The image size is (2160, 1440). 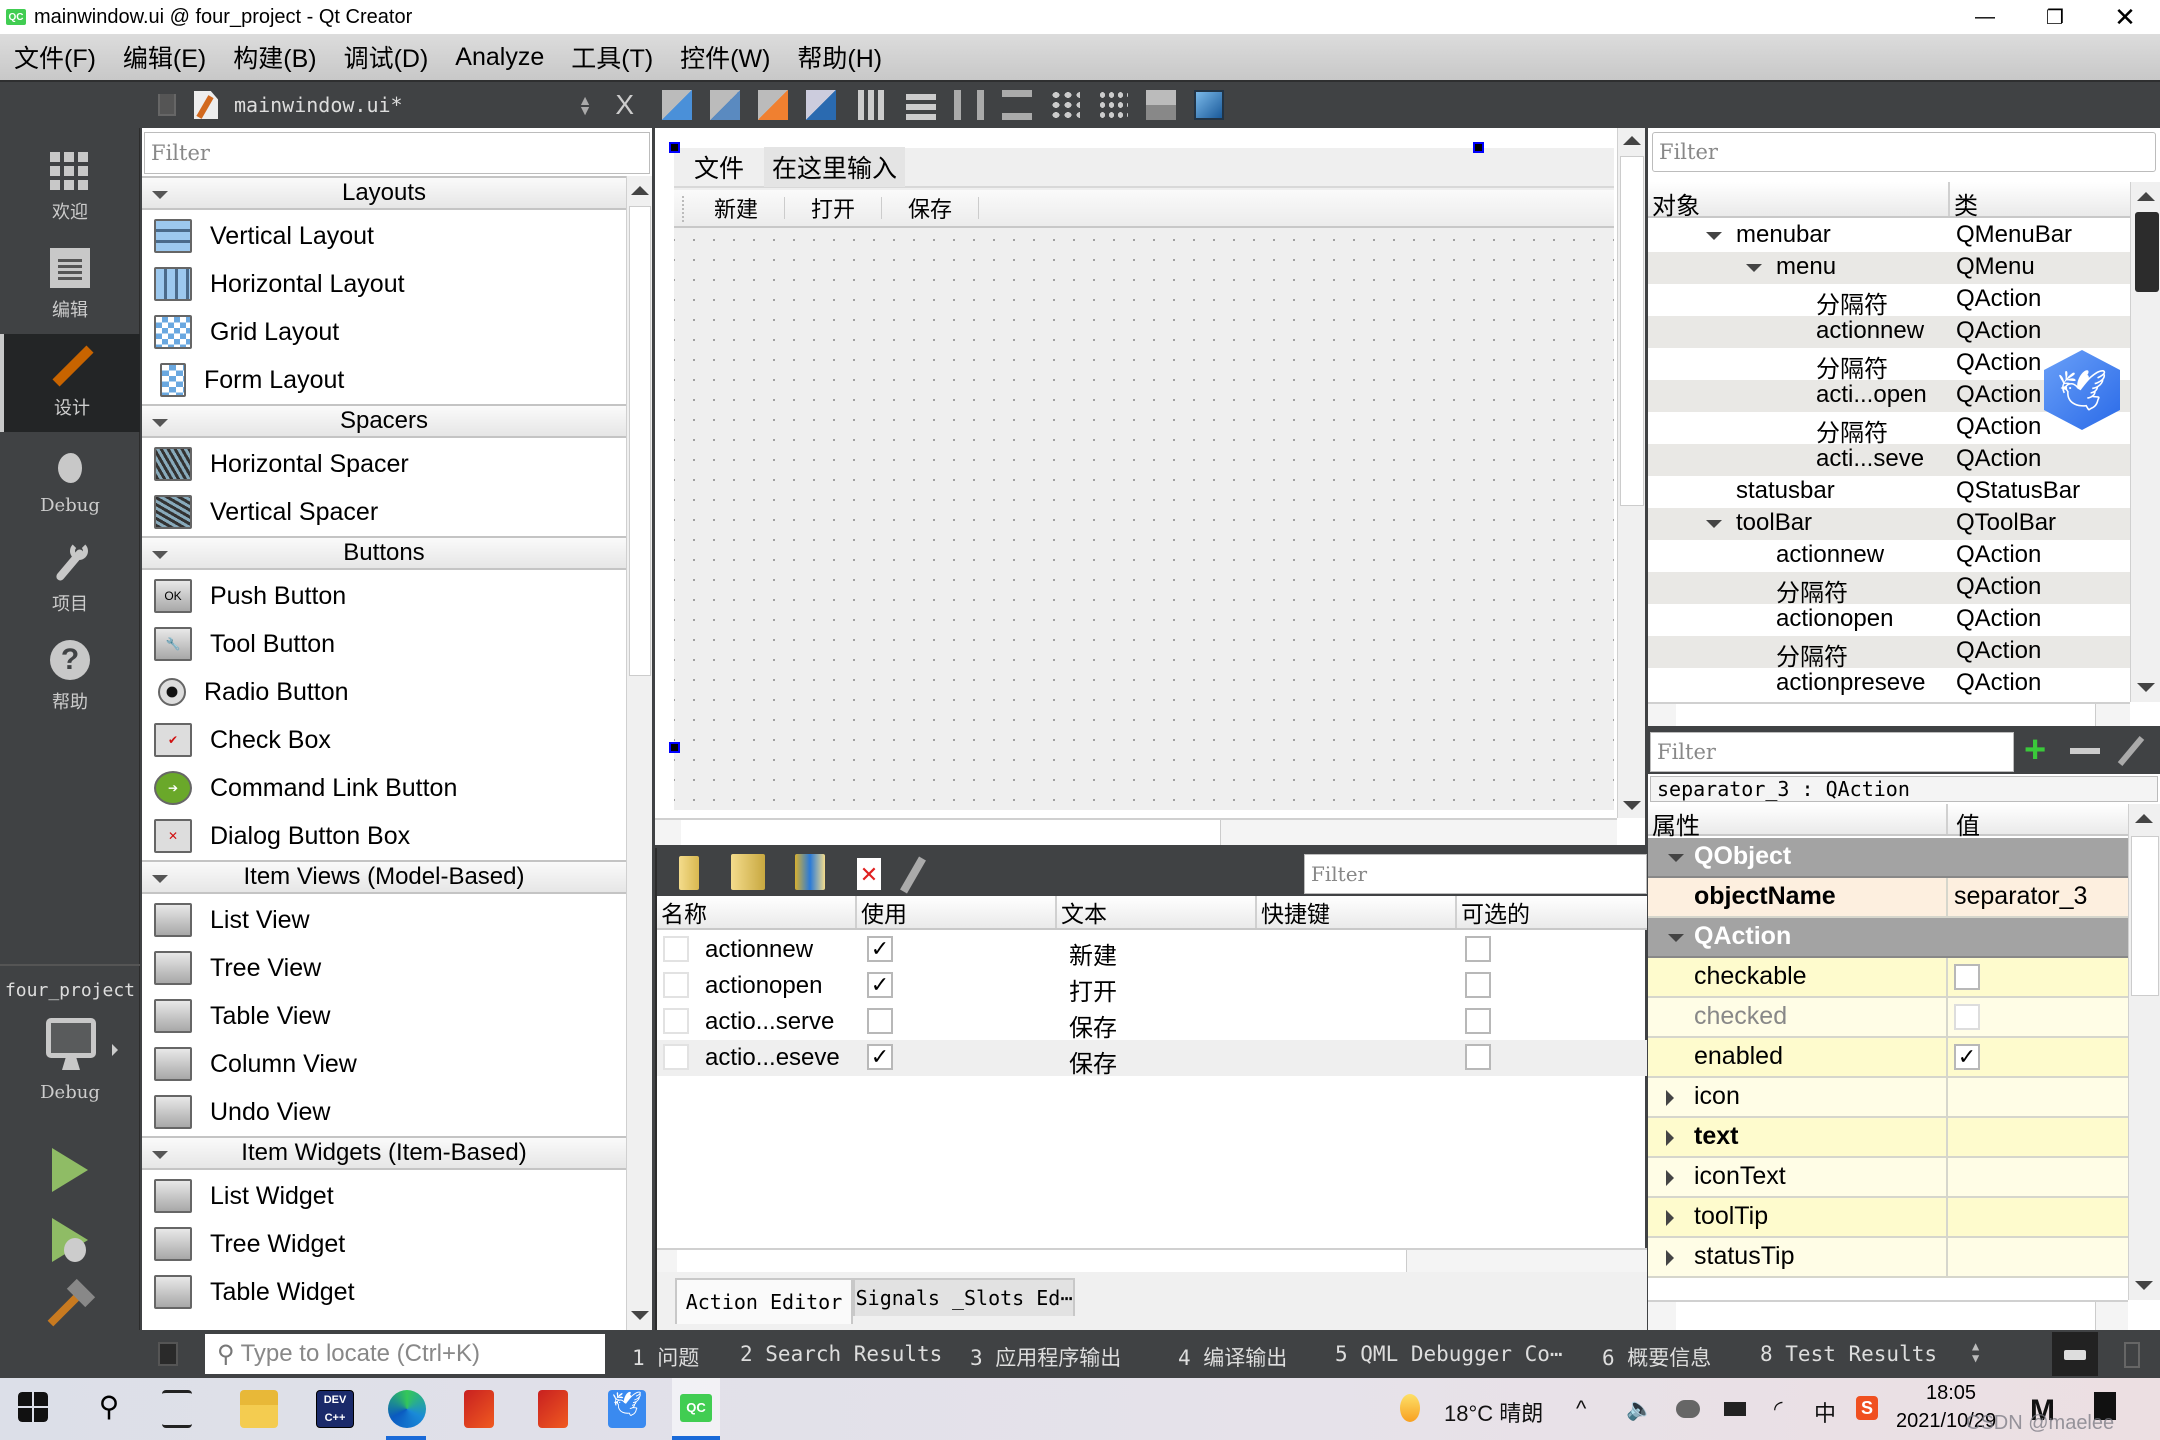 What do you see at coordinates (384, 421) in the screenshot?
I see `category-header-spacers: Spacers` at bounding box center [384, 421].